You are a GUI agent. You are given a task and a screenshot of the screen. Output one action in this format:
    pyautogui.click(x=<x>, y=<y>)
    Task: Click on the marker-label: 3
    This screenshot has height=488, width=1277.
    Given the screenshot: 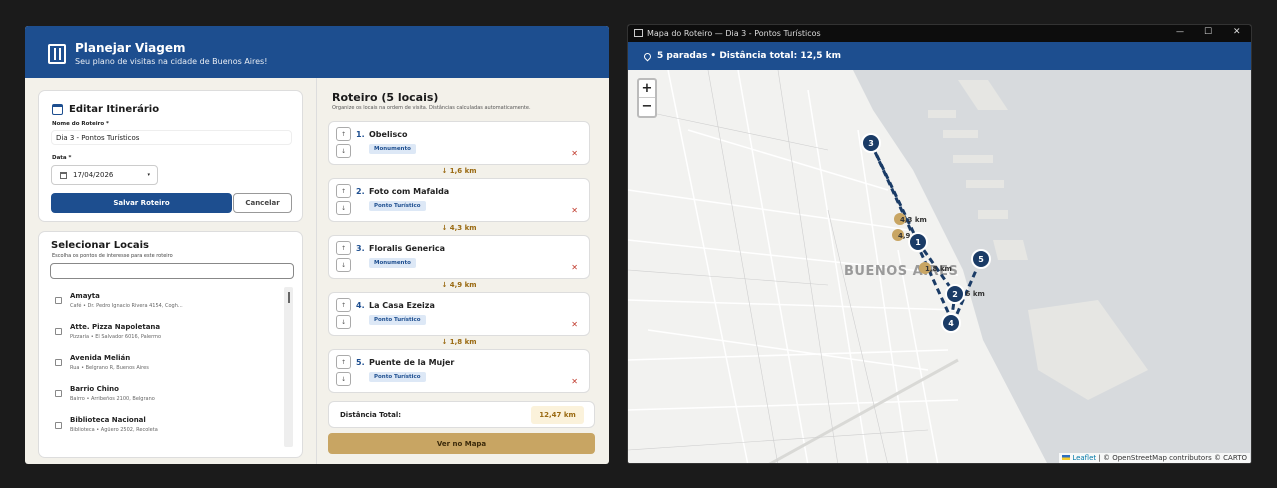 What is the action you would take?
    pyautogui.click(x=871, y=143)
    